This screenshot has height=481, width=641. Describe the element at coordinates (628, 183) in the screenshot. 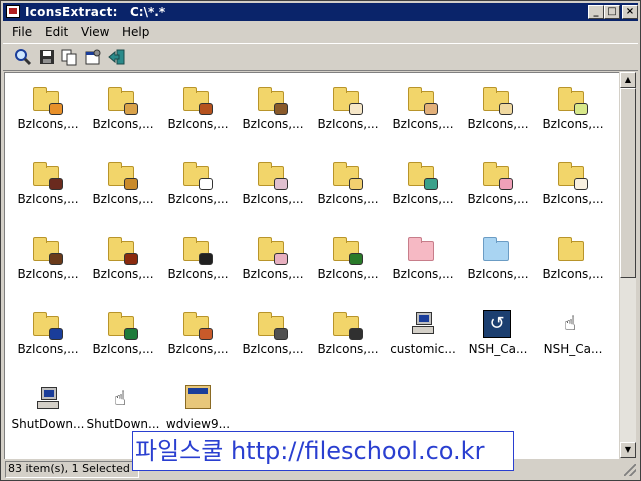

I see `scroll-thumb` at that location.